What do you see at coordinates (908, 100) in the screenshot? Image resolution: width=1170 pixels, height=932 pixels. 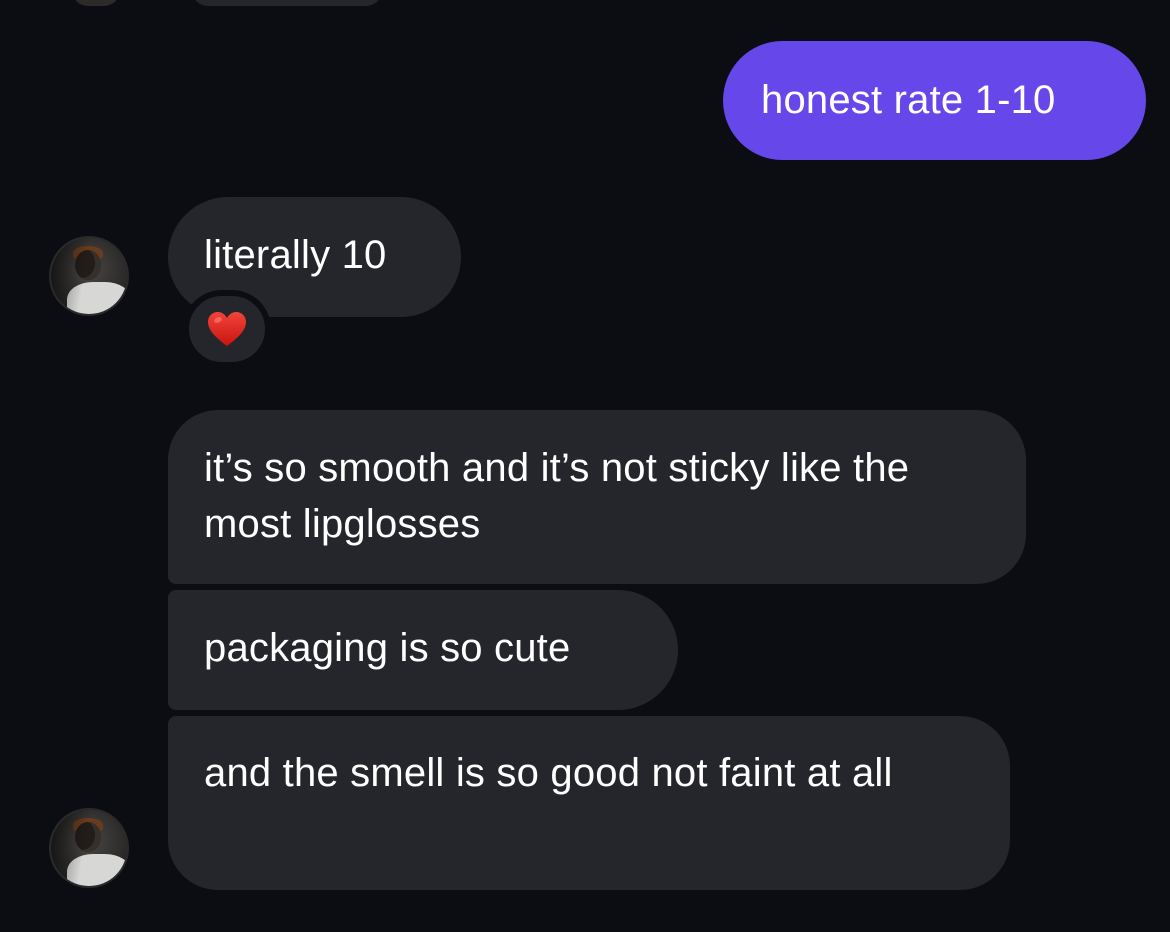 I see `outgoing-message-text: honest rate 1-10` at bounding box center [908, 100].